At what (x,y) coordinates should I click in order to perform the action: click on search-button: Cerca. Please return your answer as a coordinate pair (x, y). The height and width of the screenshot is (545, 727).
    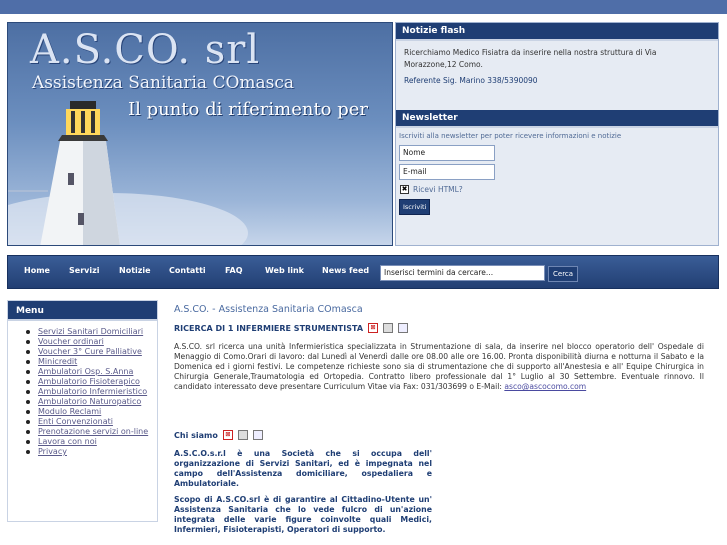
    Looking at the image, I should click on (563, 274).